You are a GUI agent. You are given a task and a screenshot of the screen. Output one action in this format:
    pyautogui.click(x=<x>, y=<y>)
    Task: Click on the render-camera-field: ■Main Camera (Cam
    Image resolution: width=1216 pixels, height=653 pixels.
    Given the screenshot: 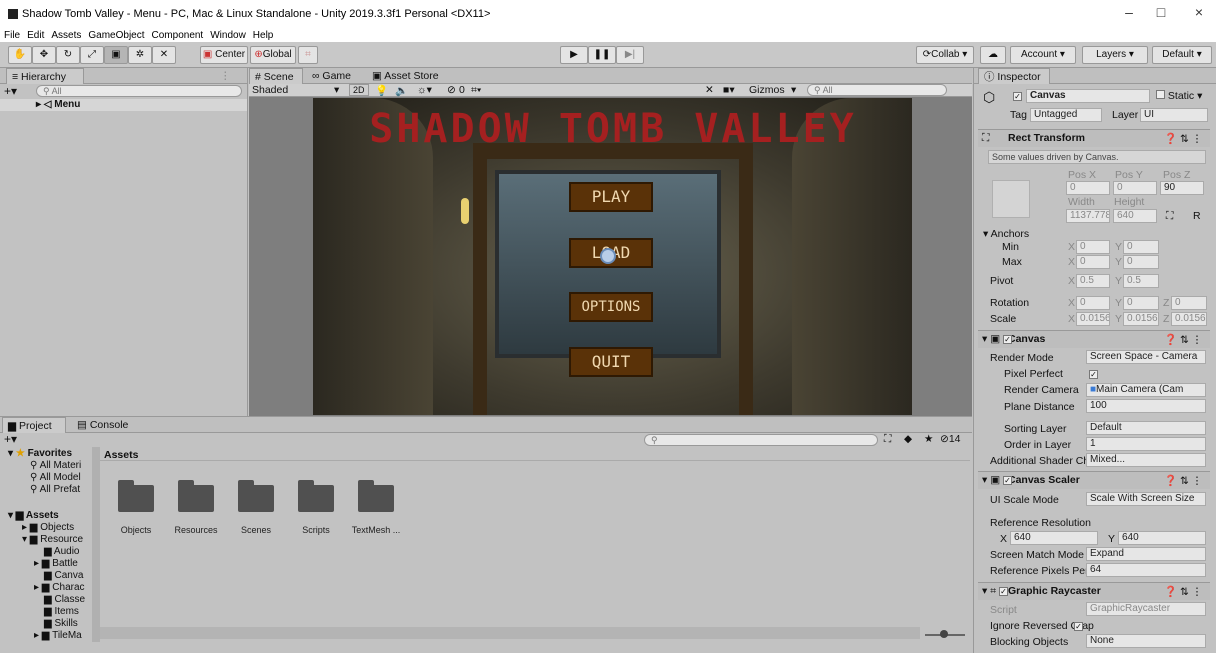 What is the action you would take?
    pyautogui.click(x=1146, y=390)
    